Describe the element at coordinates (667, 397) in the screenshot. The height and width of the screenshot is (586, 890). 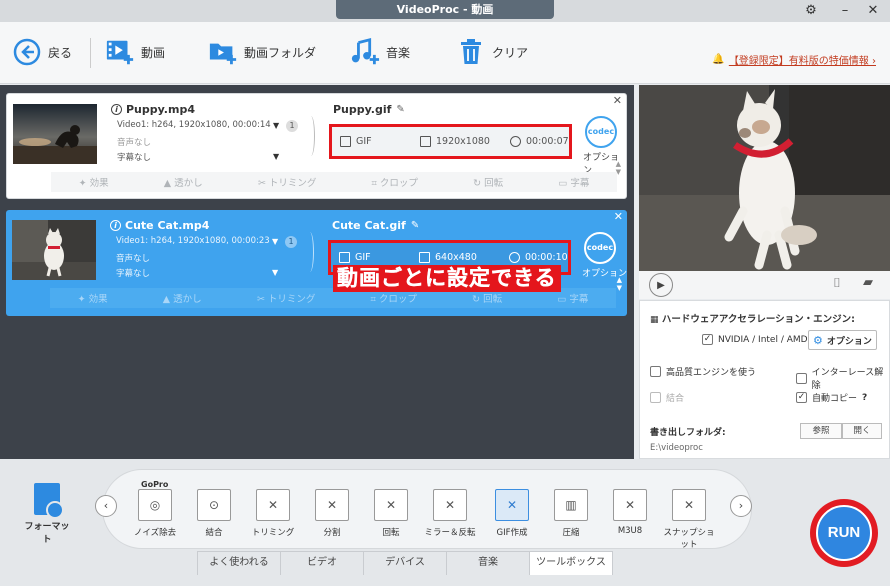
I see `merge-checkbox: 結合` at that location.